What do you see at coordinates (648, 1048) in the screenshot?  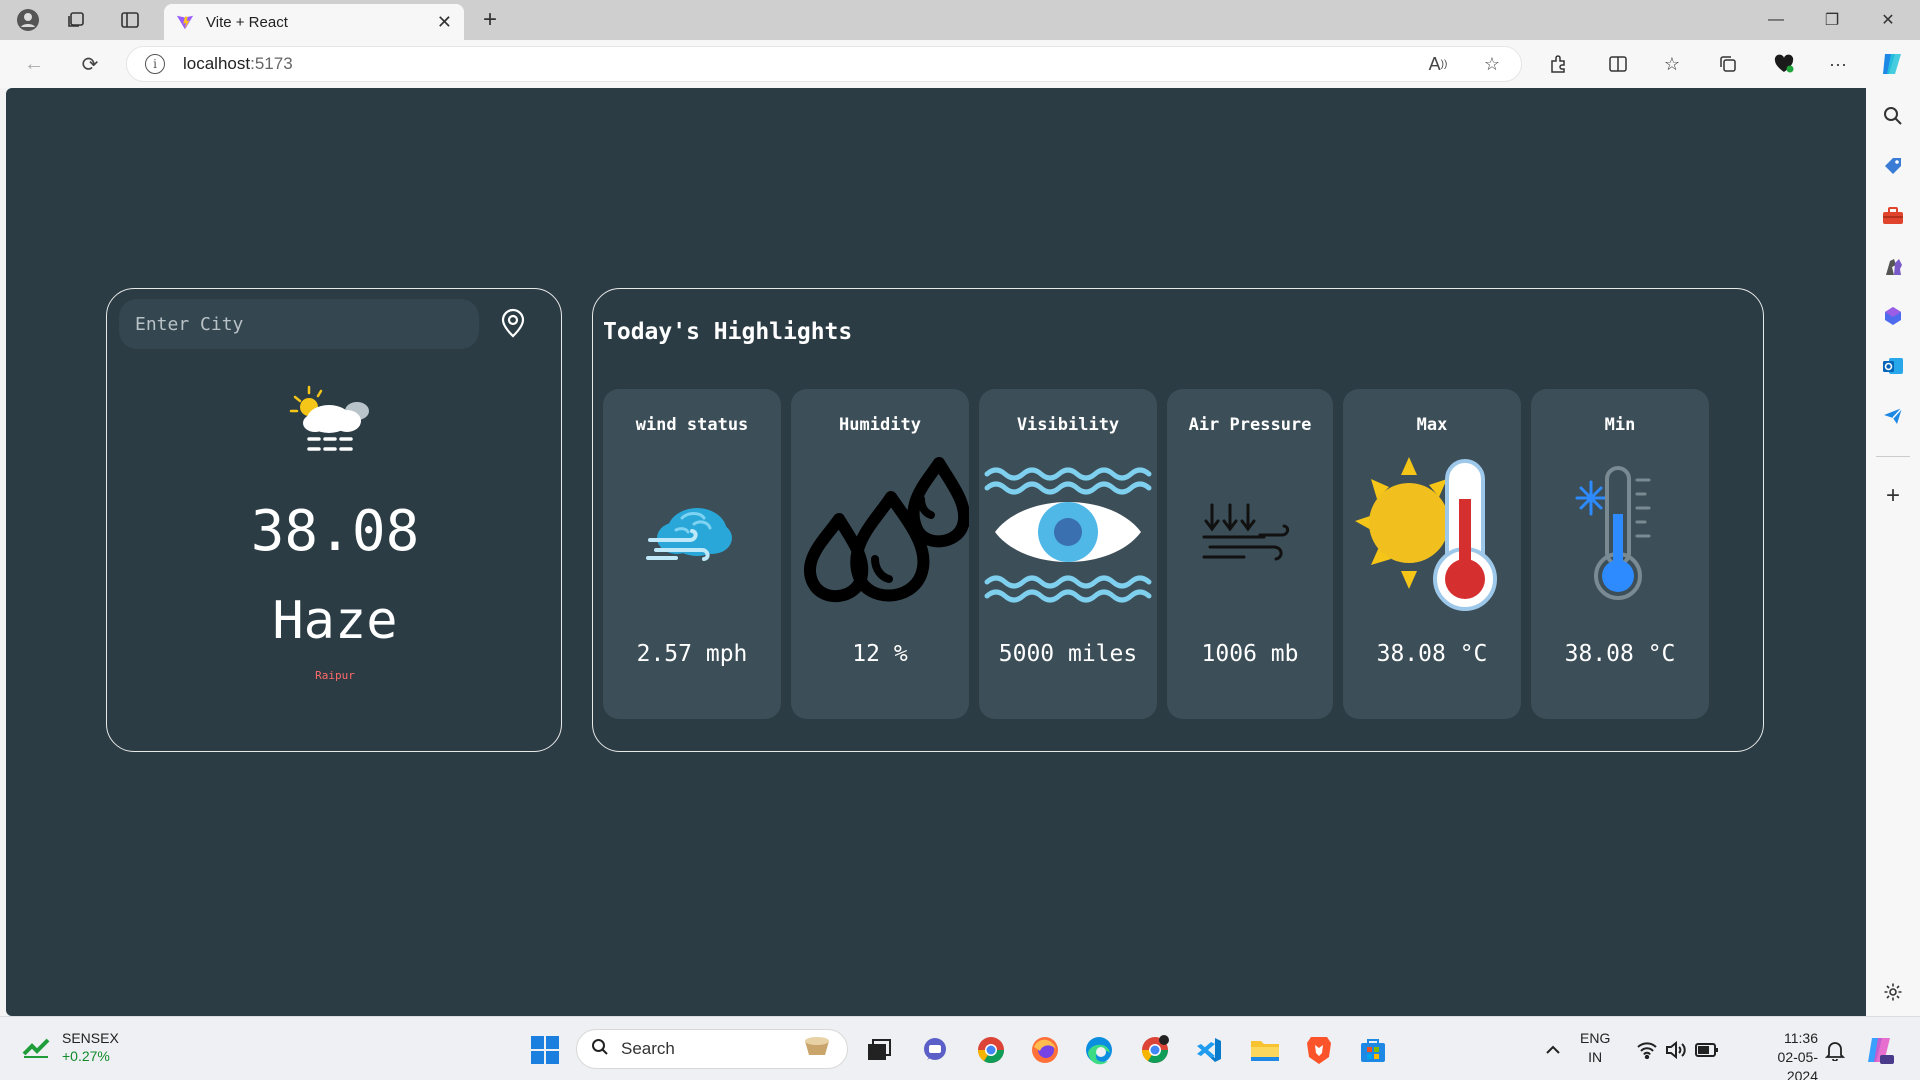 I see `taskbar-search-label: Search` at bounding box center [648, 1048].